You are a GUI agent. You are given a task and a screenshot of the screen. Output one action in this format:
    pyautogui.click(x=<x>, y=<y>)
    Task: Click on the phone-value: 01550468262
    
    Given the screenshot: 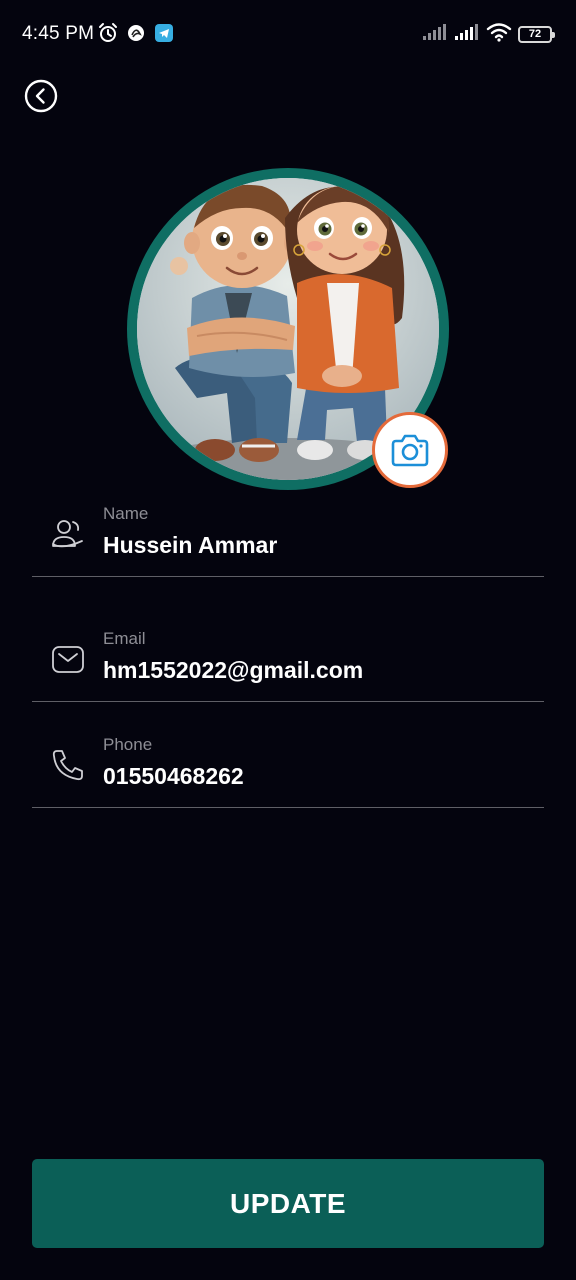 What is the action you would take?
    pyautogui.click(x=318, y=776)
    